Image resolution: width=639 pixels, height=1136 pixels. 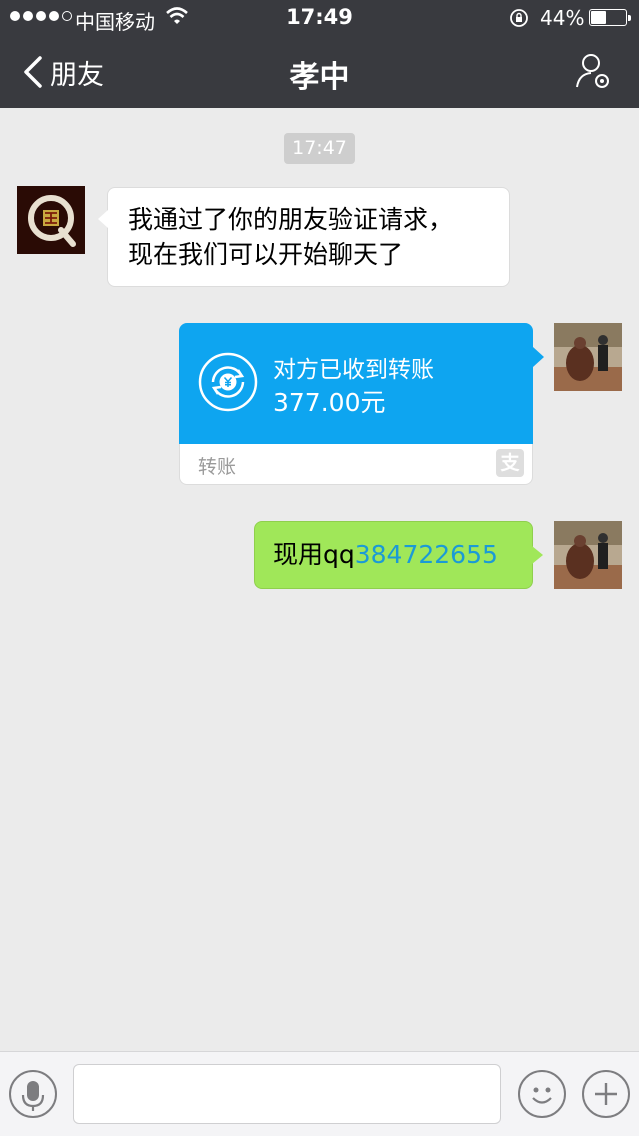 I want to click on incoming-message-bubble: 我通过了你的朋友验证请求， 现在我们可以开始聊天了, so click(x=304, y=237).